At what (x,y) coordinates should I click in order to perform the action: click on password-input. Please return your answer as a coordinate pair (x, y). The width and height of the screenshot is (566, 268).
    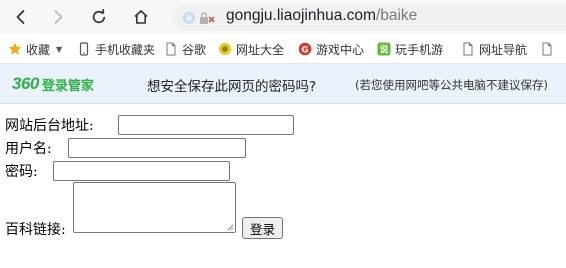
    Looking at the image, I should click on (141, 171).